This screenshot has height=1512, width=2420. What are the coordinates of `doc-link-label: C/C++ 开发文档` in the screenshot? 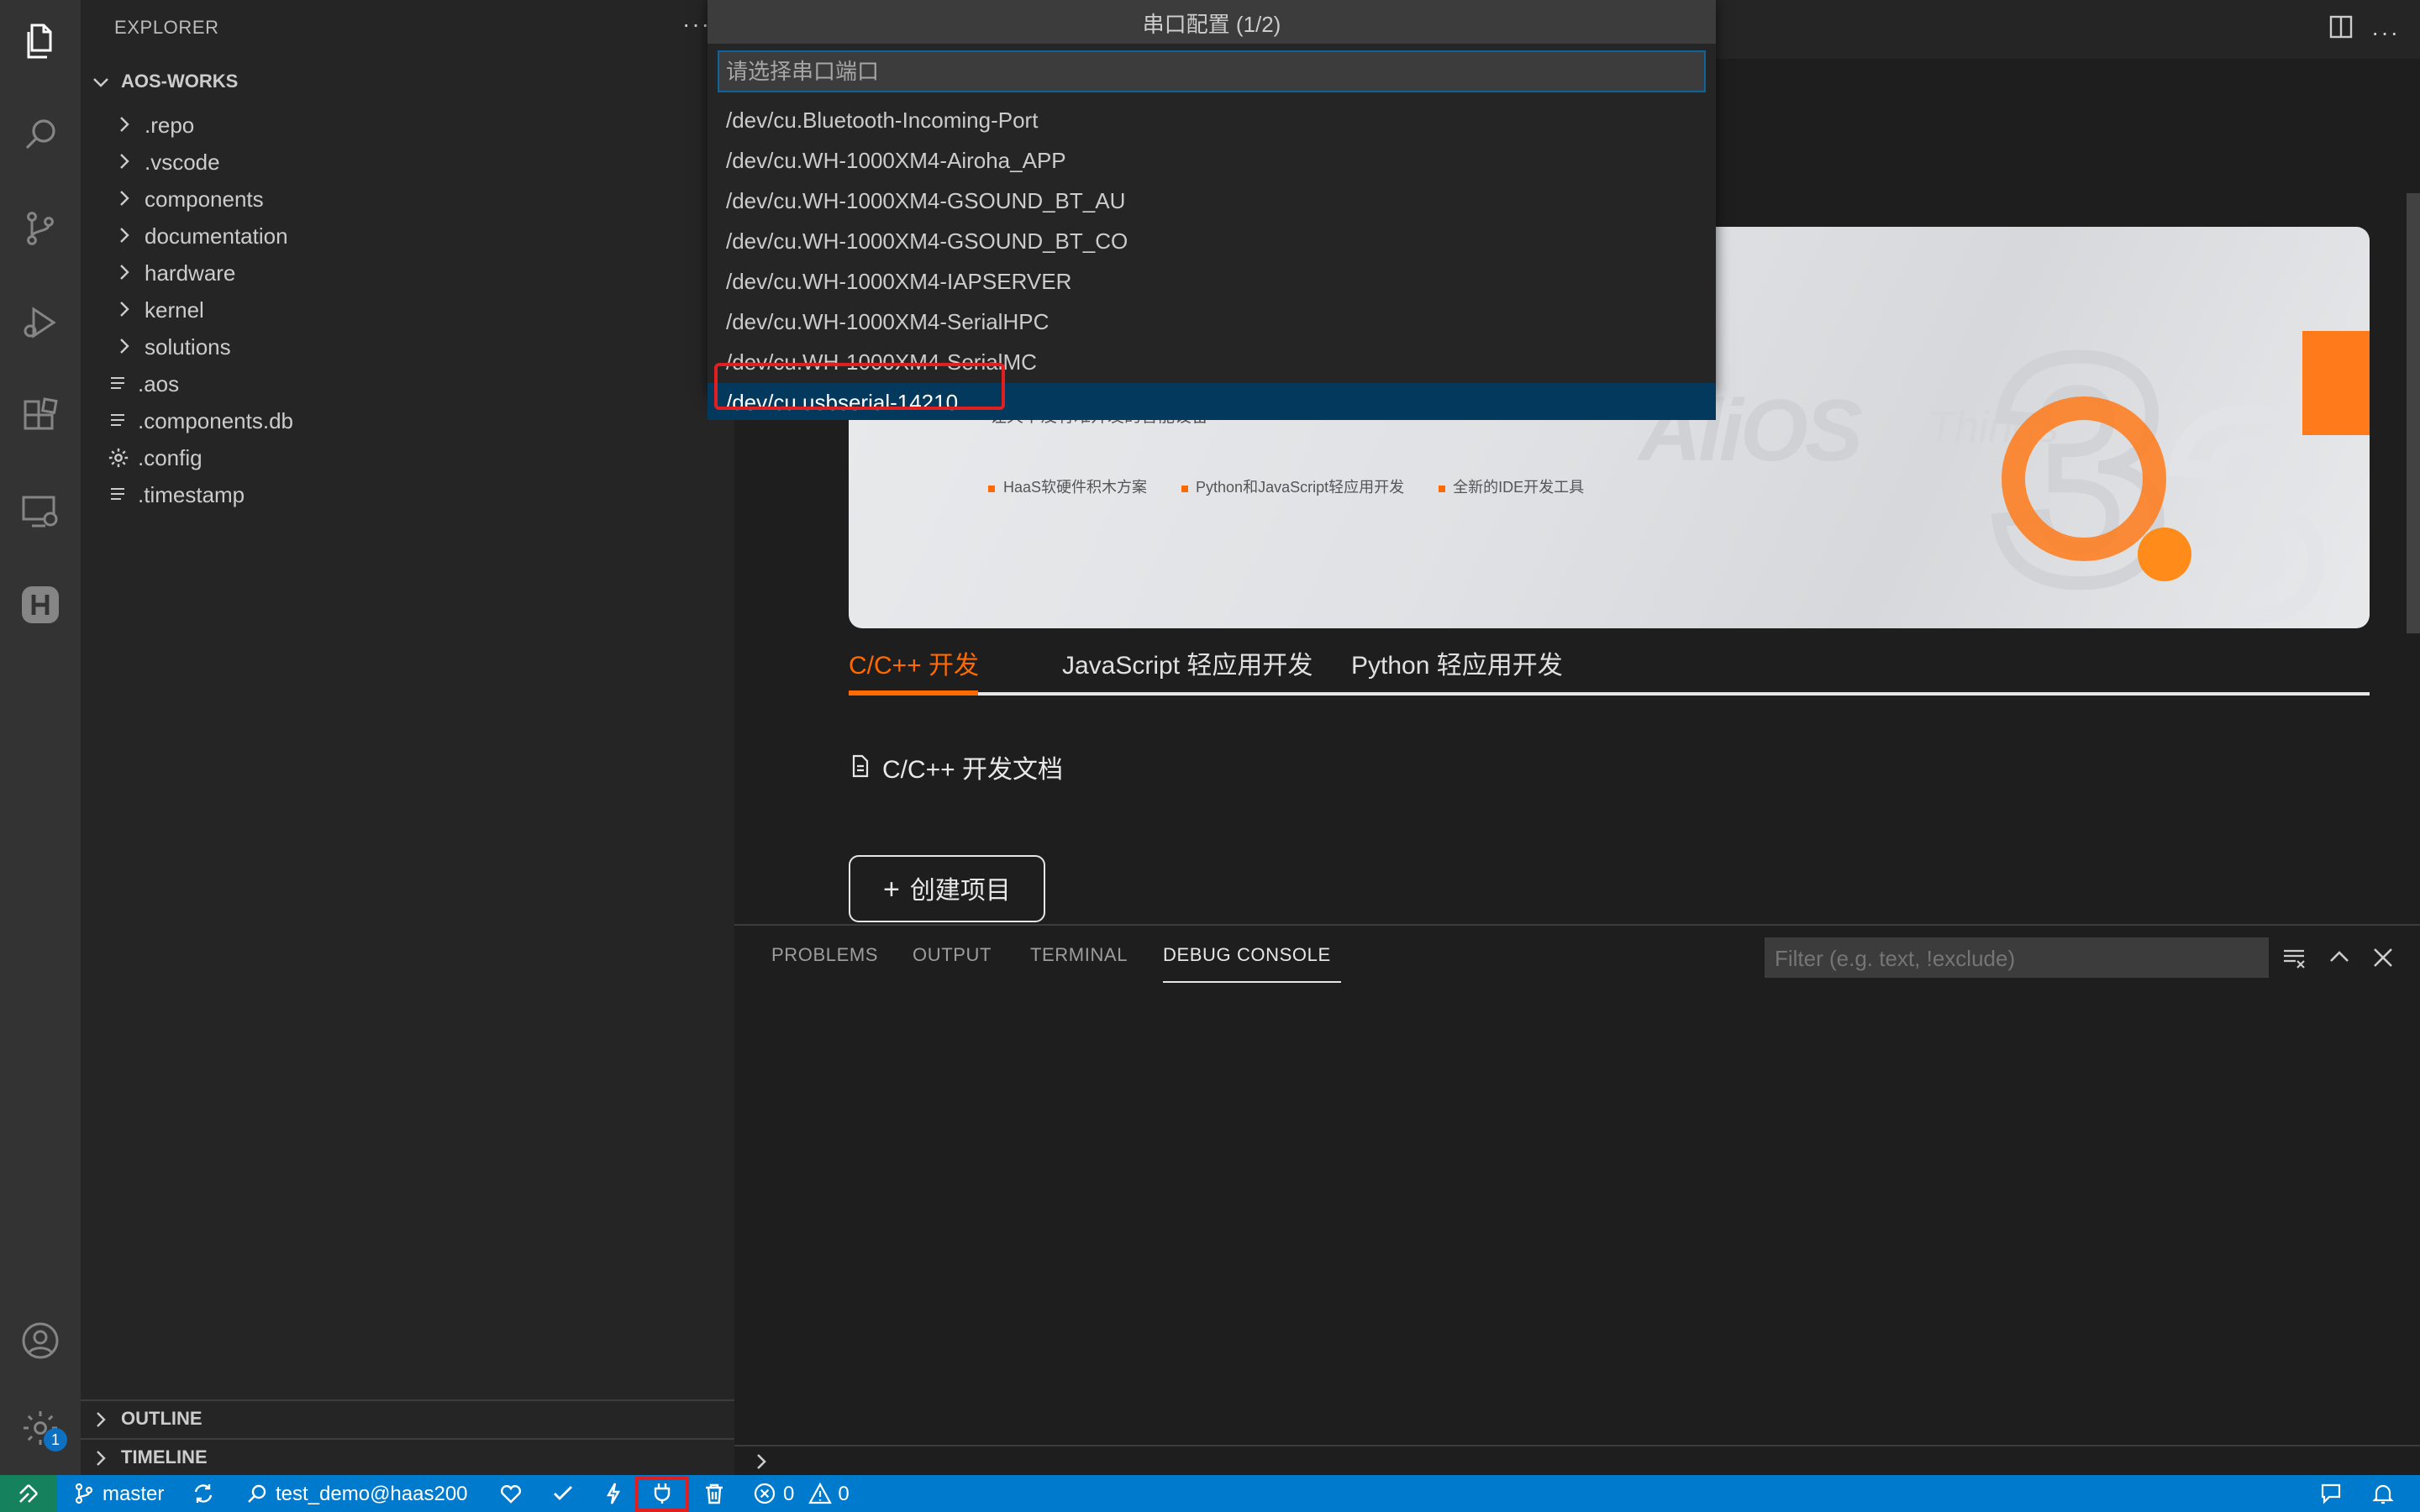 It's located at (973, 770).